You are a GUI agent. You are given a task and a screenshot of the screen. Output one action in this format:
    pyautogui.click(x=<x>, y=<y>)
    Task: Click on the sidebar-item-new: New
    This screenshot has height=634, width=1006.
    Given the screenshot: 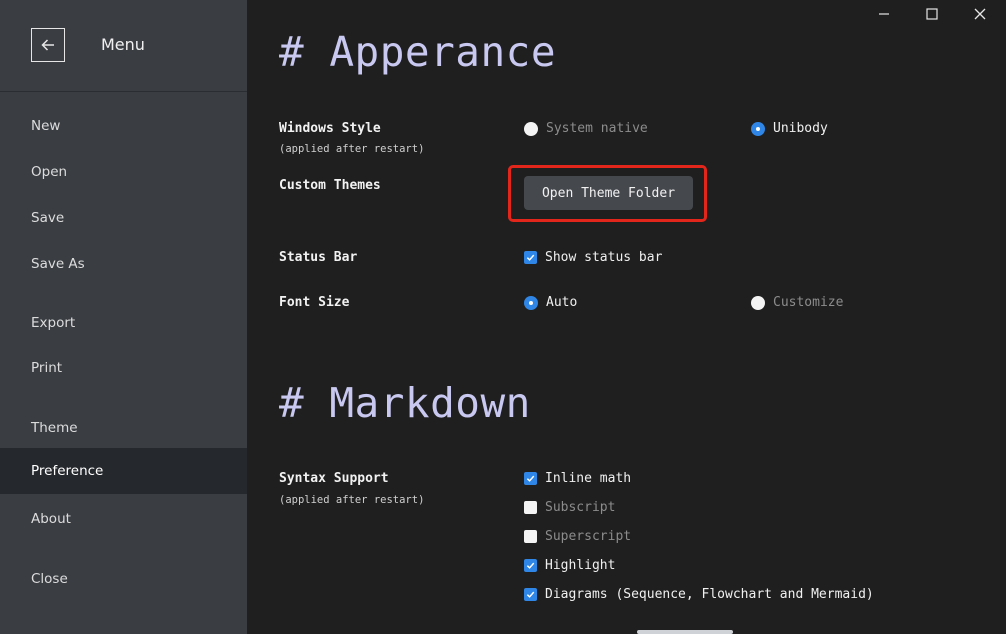 What is the action you would take?
    pyautogui.click(x=123, y=126)
    